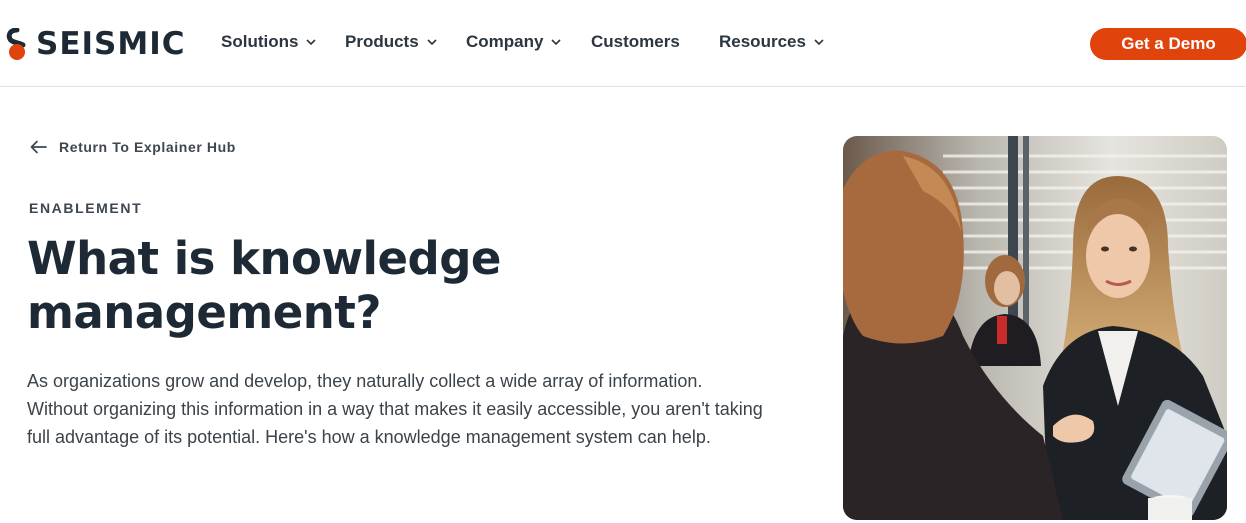  Describe the element at coordinates (111, 44) in the screenshot. I see `logo-text: SEISMIC` at that location.